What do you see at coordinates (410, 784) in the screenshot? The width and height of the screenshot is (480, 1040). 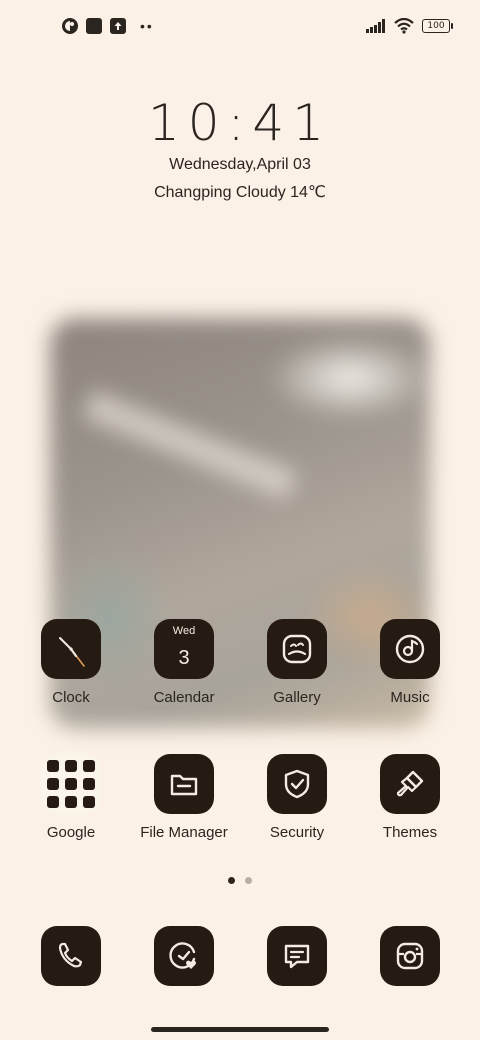 I see `brush-icon` at bounding box center [410, 784].